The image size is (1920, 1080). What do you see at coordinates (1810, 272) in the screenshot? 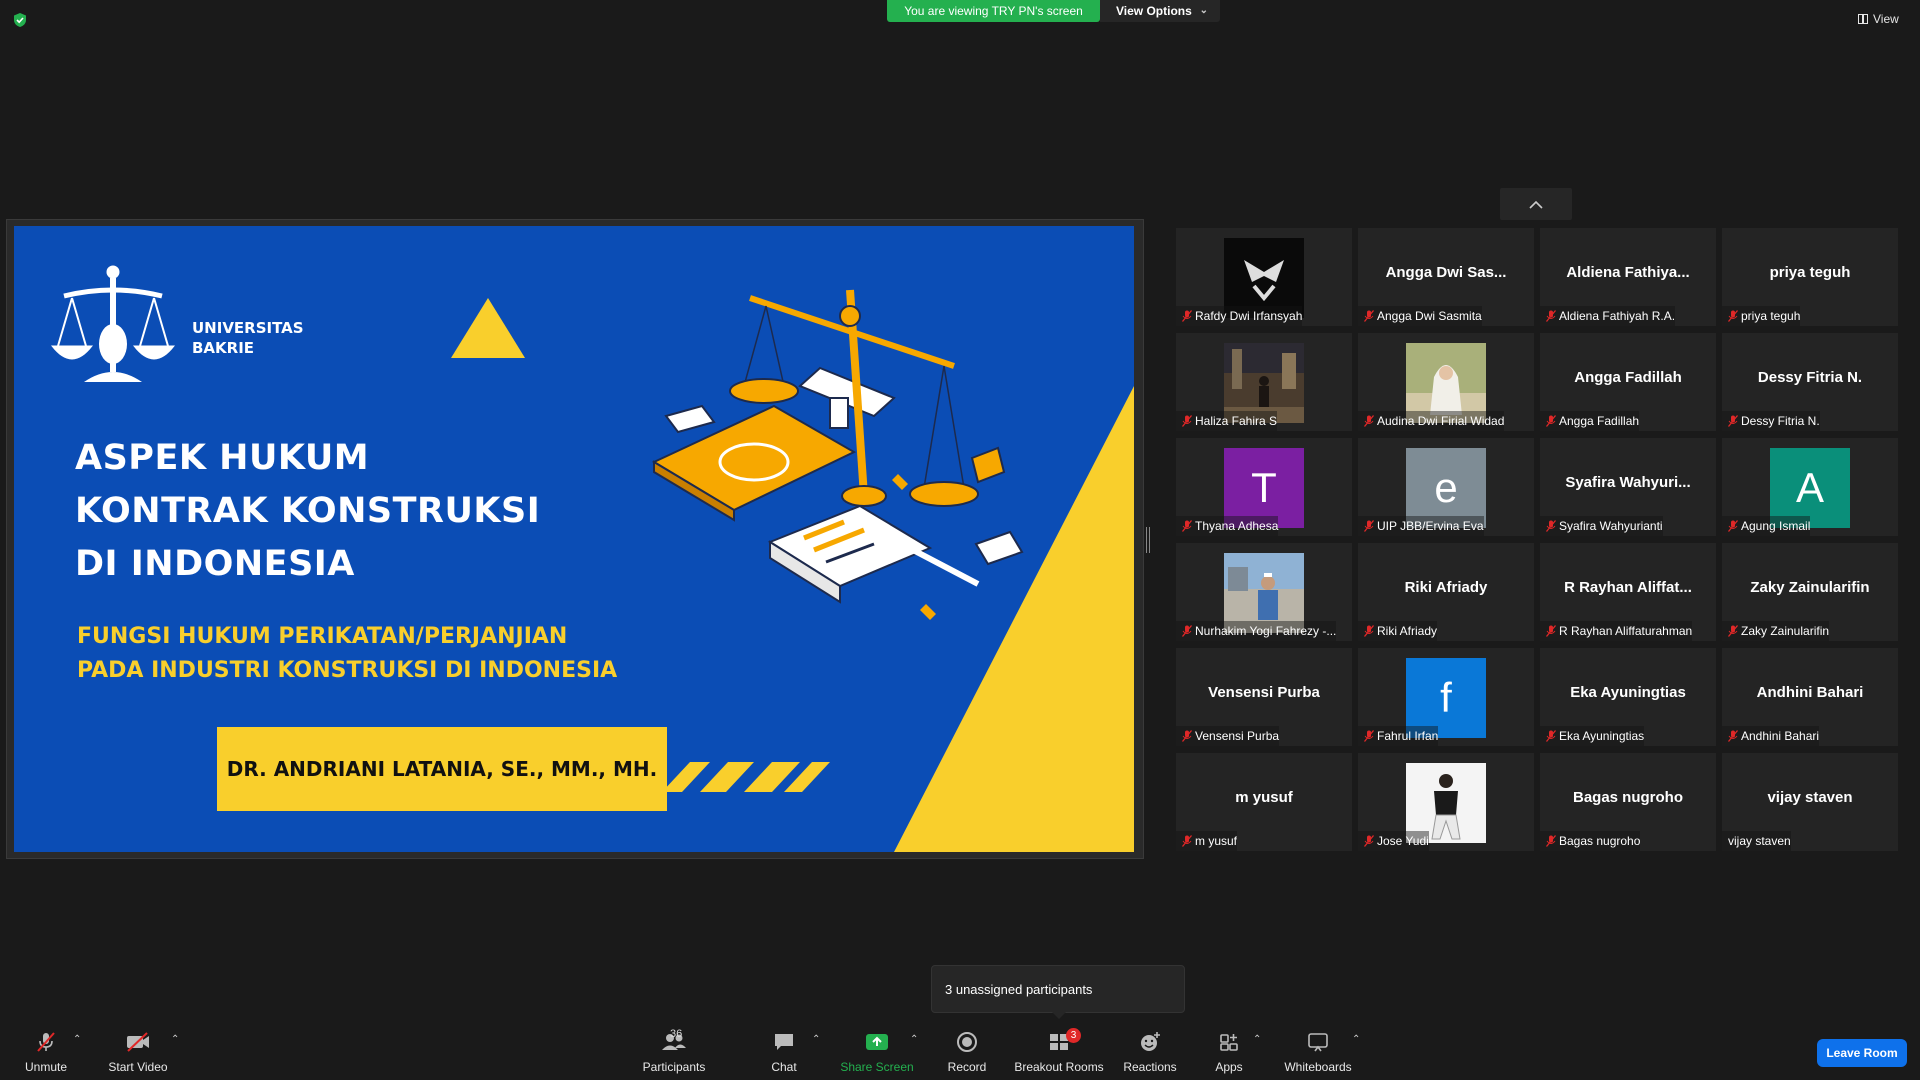
I see `participant-display-name: priya teguh` at bounding box center [1810, 272].